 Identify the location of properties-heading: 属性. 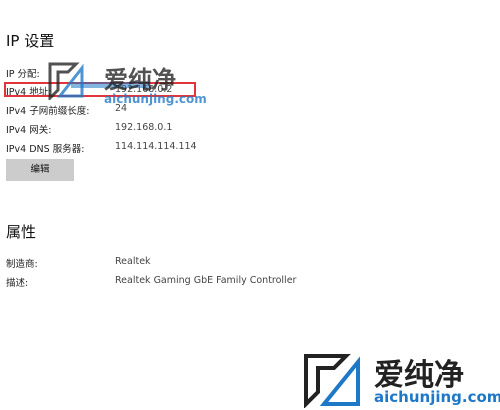
(21, 232).